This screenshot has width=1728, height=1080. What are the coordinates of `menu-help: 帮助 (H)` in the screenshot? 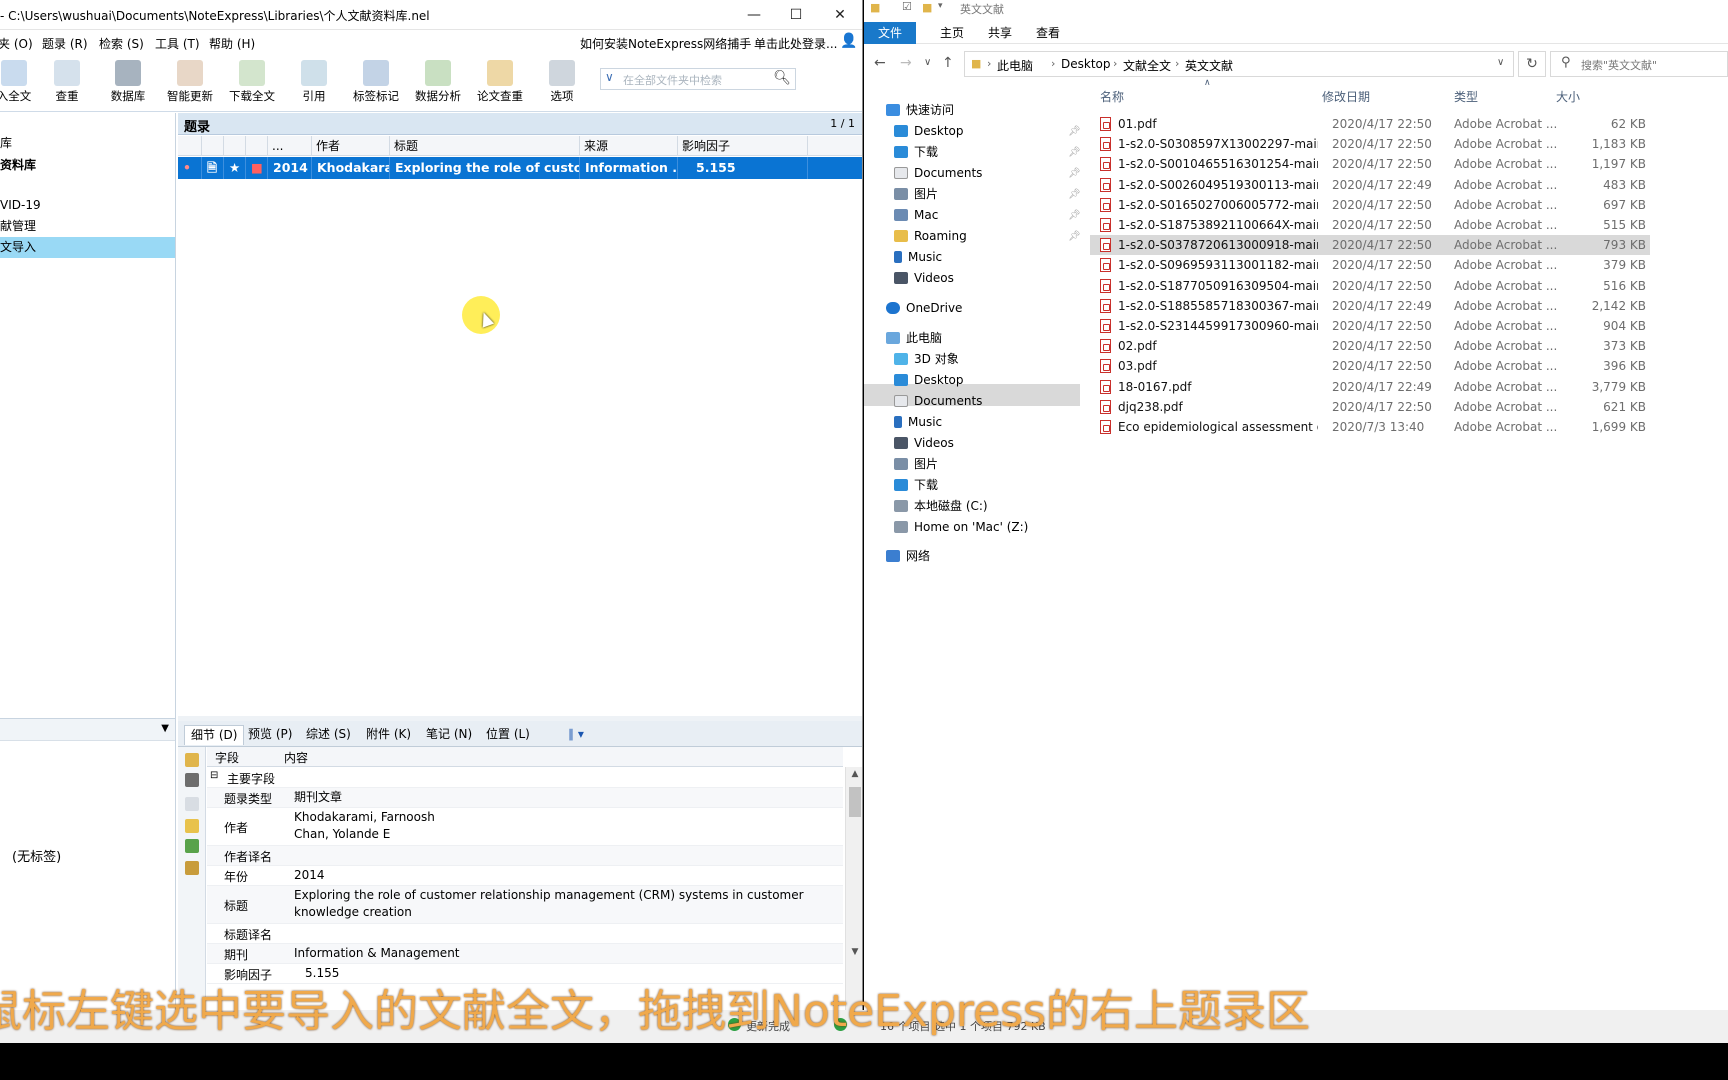 It's located at (232, 43).